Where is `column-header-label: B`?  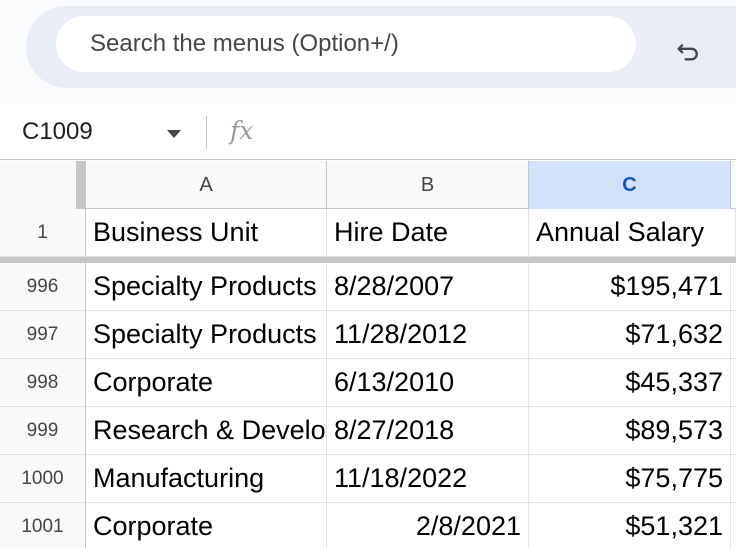 column-header-label: B is located at coordinates (427, 184).